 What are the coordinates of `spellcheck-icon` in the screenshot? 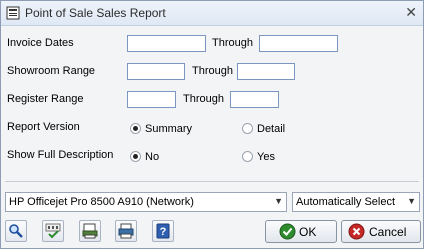 It's located at (53, 231).